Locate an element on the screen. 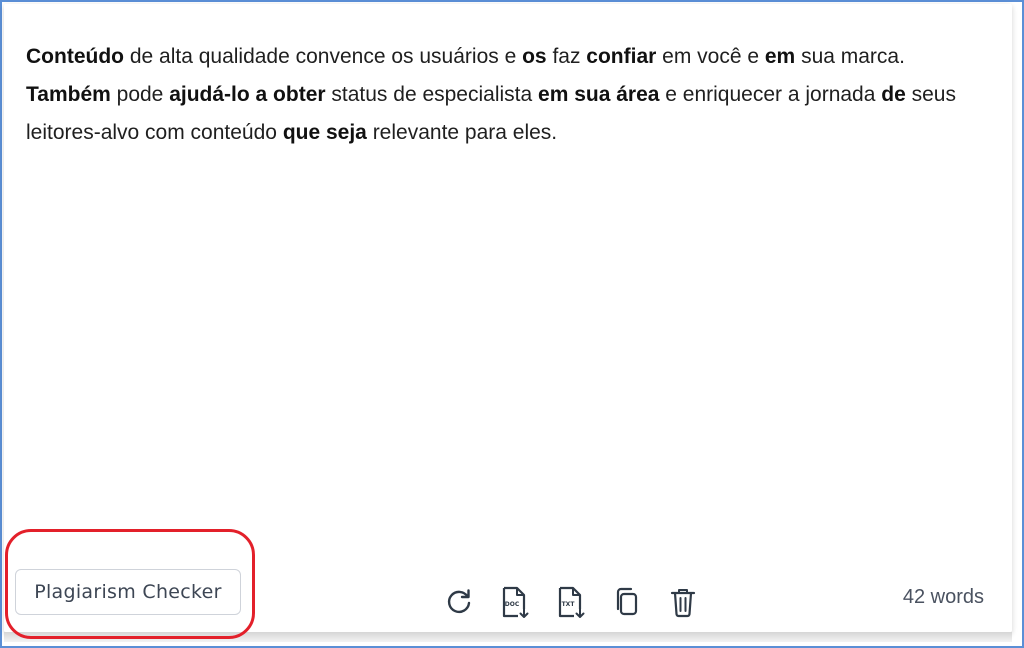  bold-text-run: em sua área is located at coordinates (599, 94).